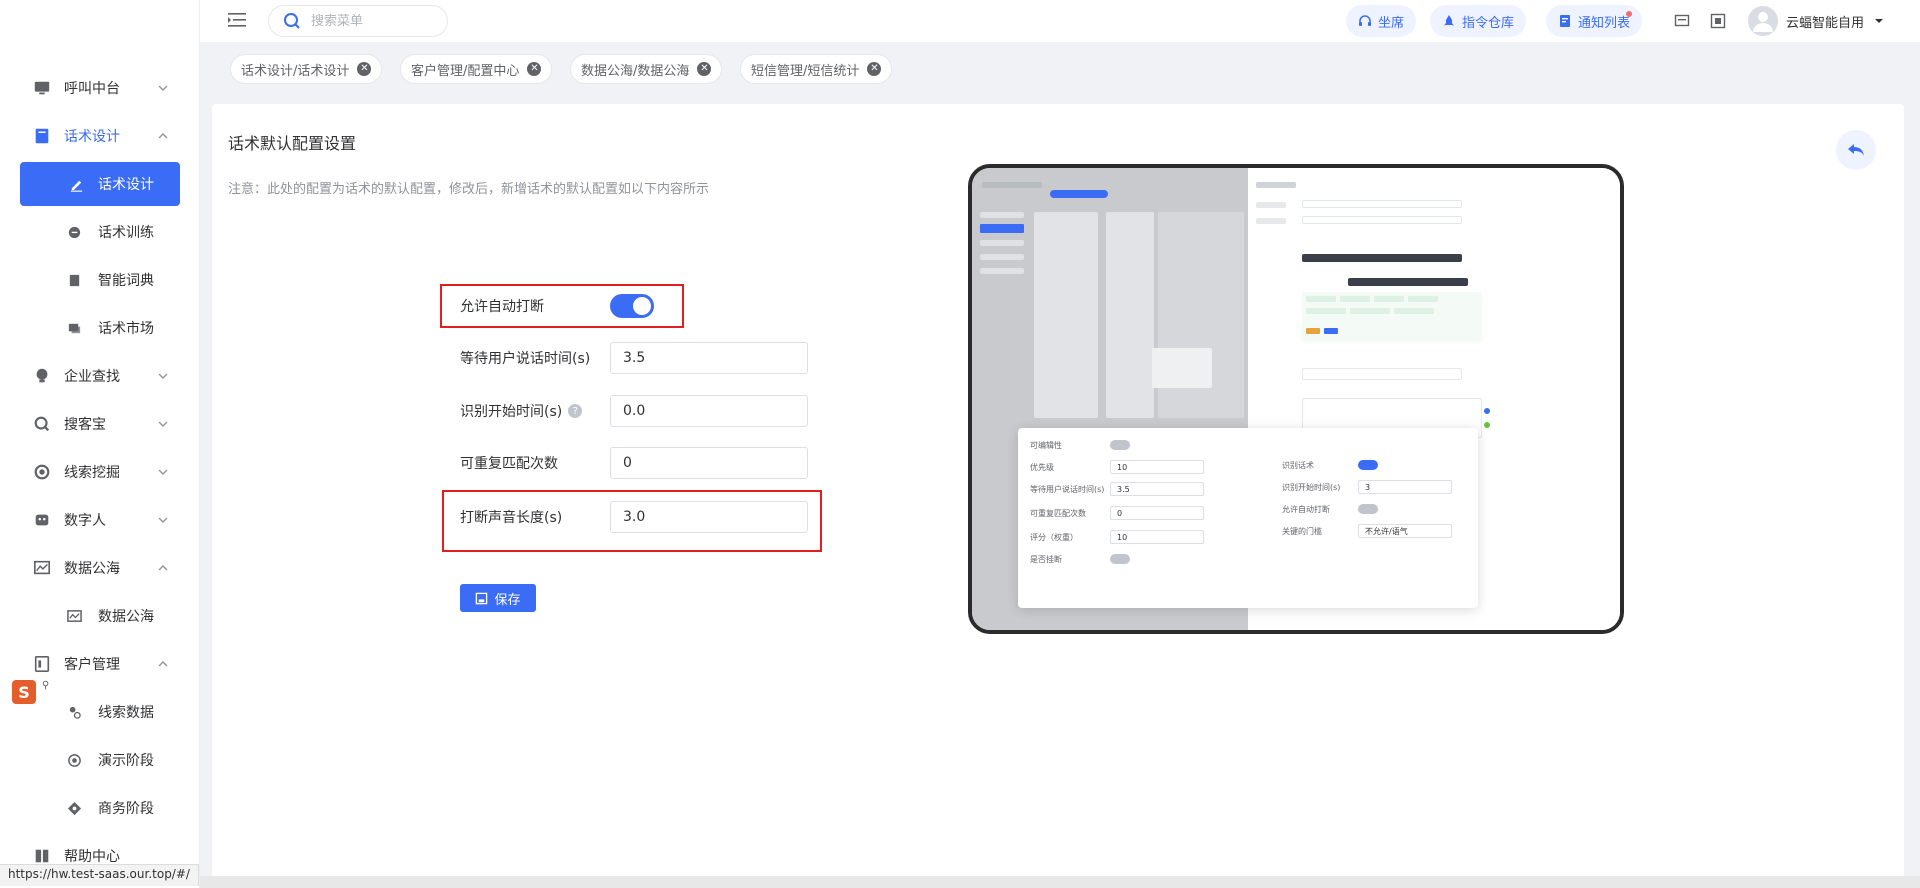 This screenshot has width=1920, height=888. I want to click on sidebar-subitem-dictionary: 智能词典, so click(99, 280).